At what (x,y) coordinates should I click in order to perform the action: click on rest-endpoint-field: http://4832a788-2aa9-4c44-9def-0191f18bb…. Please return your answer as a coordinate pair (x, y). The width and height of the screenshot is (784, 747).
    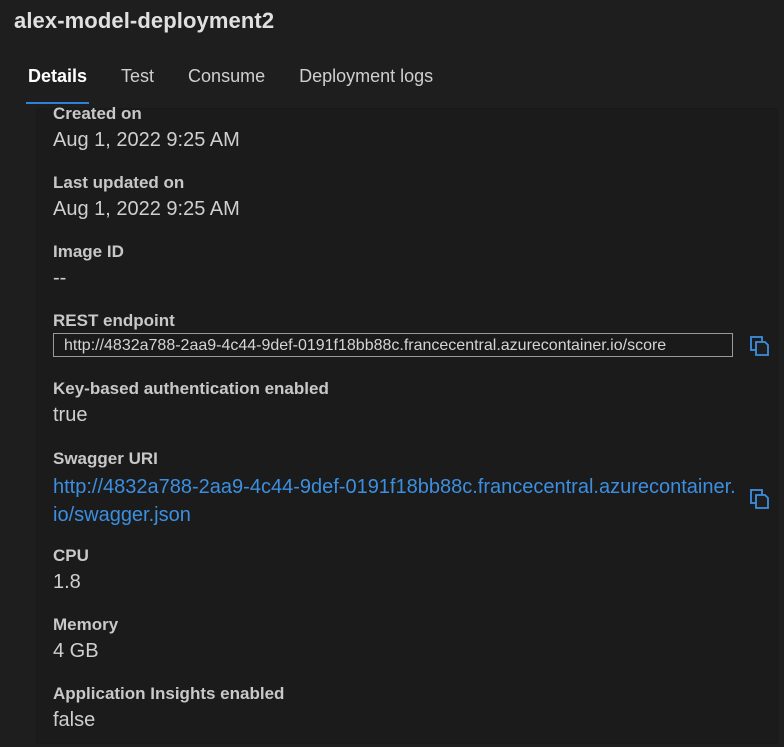
    Looking at the image, I should click on (393, 345).